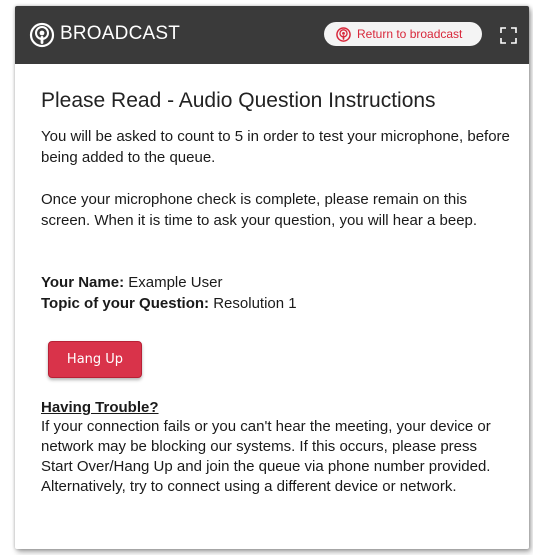 The image size is (533, 555). What do you see at coordinates (175, 282) in the screenshot?
I see `user-name-value: Example User` at bounding box center [175, 282].